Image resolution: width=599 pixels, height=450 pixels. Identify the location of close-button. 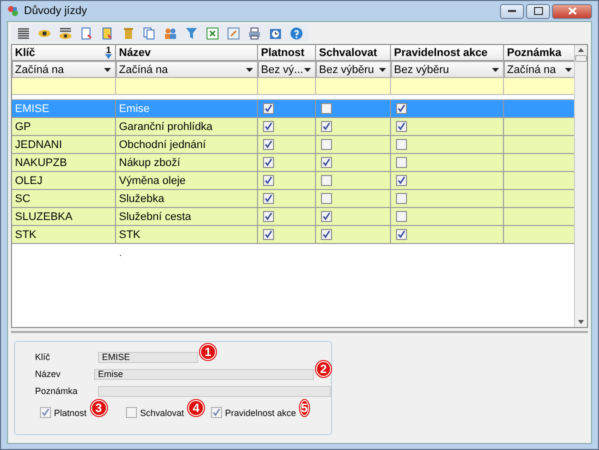
(572, 11).